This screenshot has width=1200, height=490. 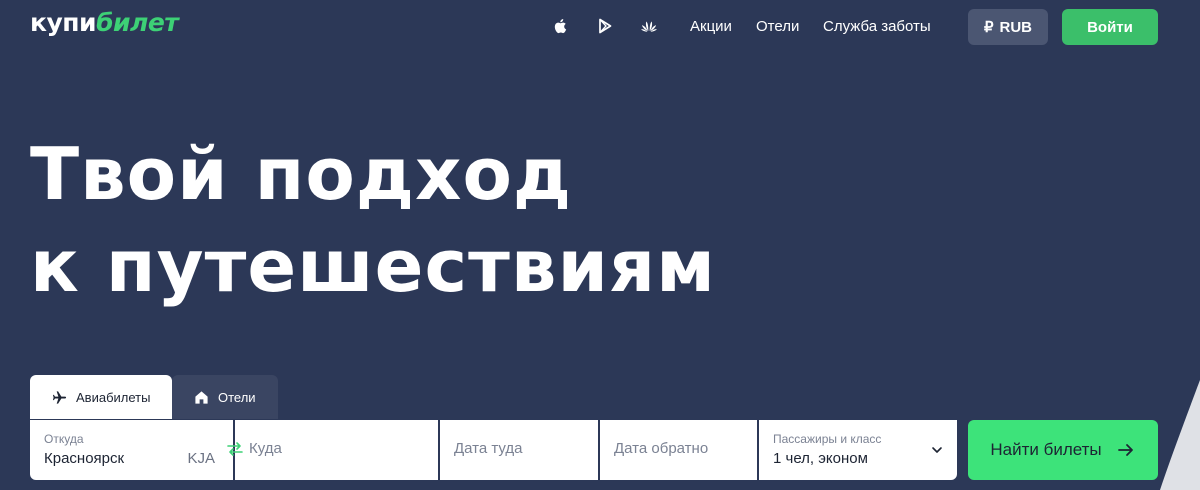 What do you see at coordinates (661, 448) in the screenshot?
I see `return-placeholder: Дата обратно` at bounding box center [661, 448].